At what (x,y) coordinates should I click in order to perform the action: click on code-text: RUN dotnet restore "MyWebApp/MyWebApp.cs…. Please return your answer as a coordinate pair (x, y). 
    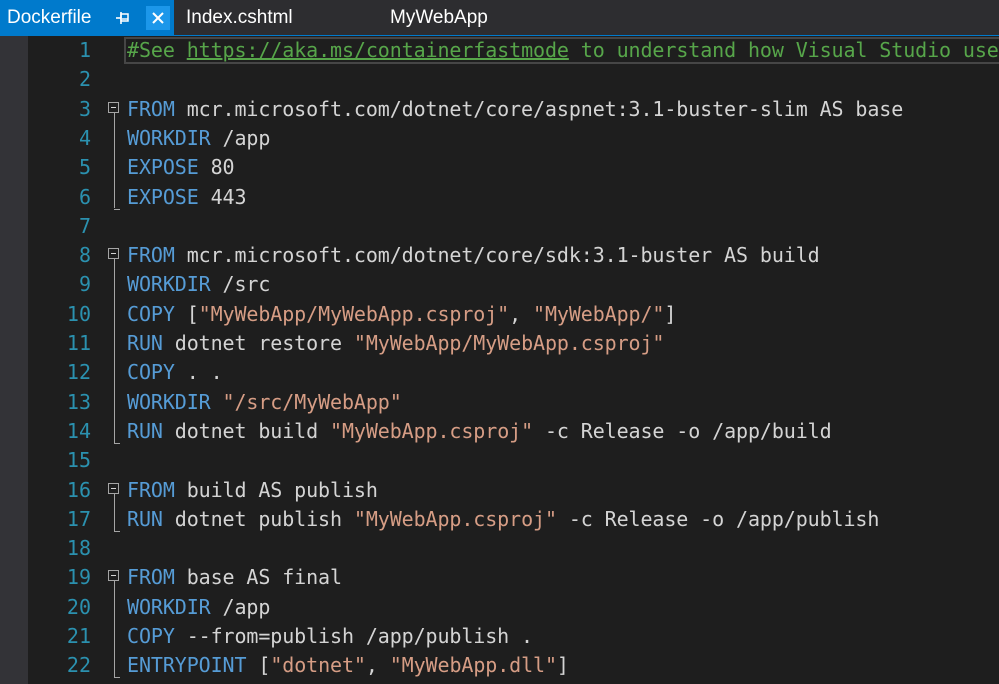
    Looking at the image, I should click on (395, 343).